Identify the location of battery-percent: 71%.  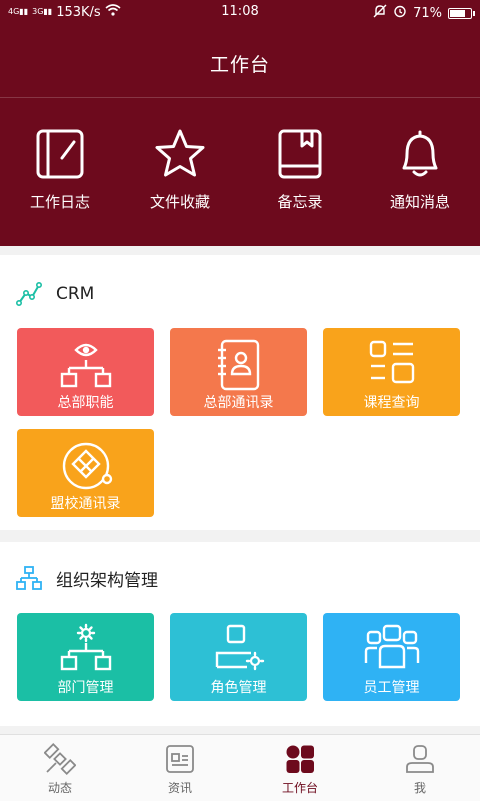
(427, 13).